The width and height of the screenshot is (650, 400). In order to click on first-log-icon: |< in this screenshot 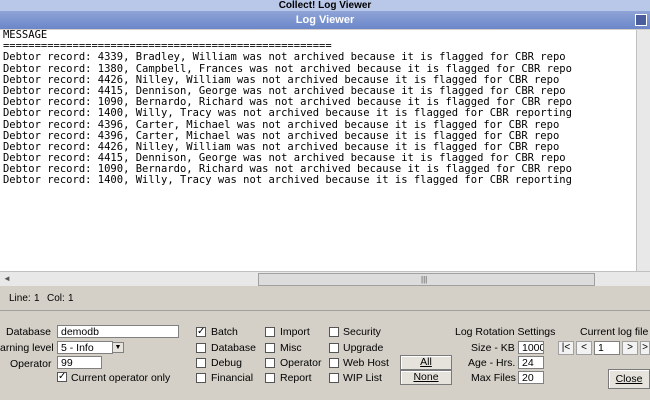, I will do `click(566, 348)`.